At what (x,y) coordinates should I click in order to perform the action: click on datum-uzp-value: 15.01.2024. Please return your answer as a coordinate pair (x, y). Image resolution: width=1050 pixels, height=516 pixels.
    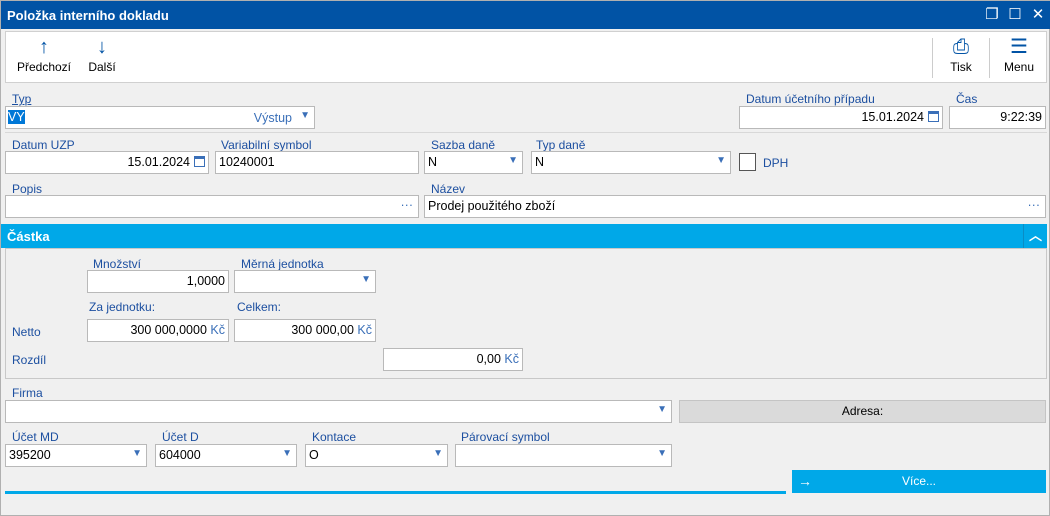
    Looking at the image, I should click on (158, 162).